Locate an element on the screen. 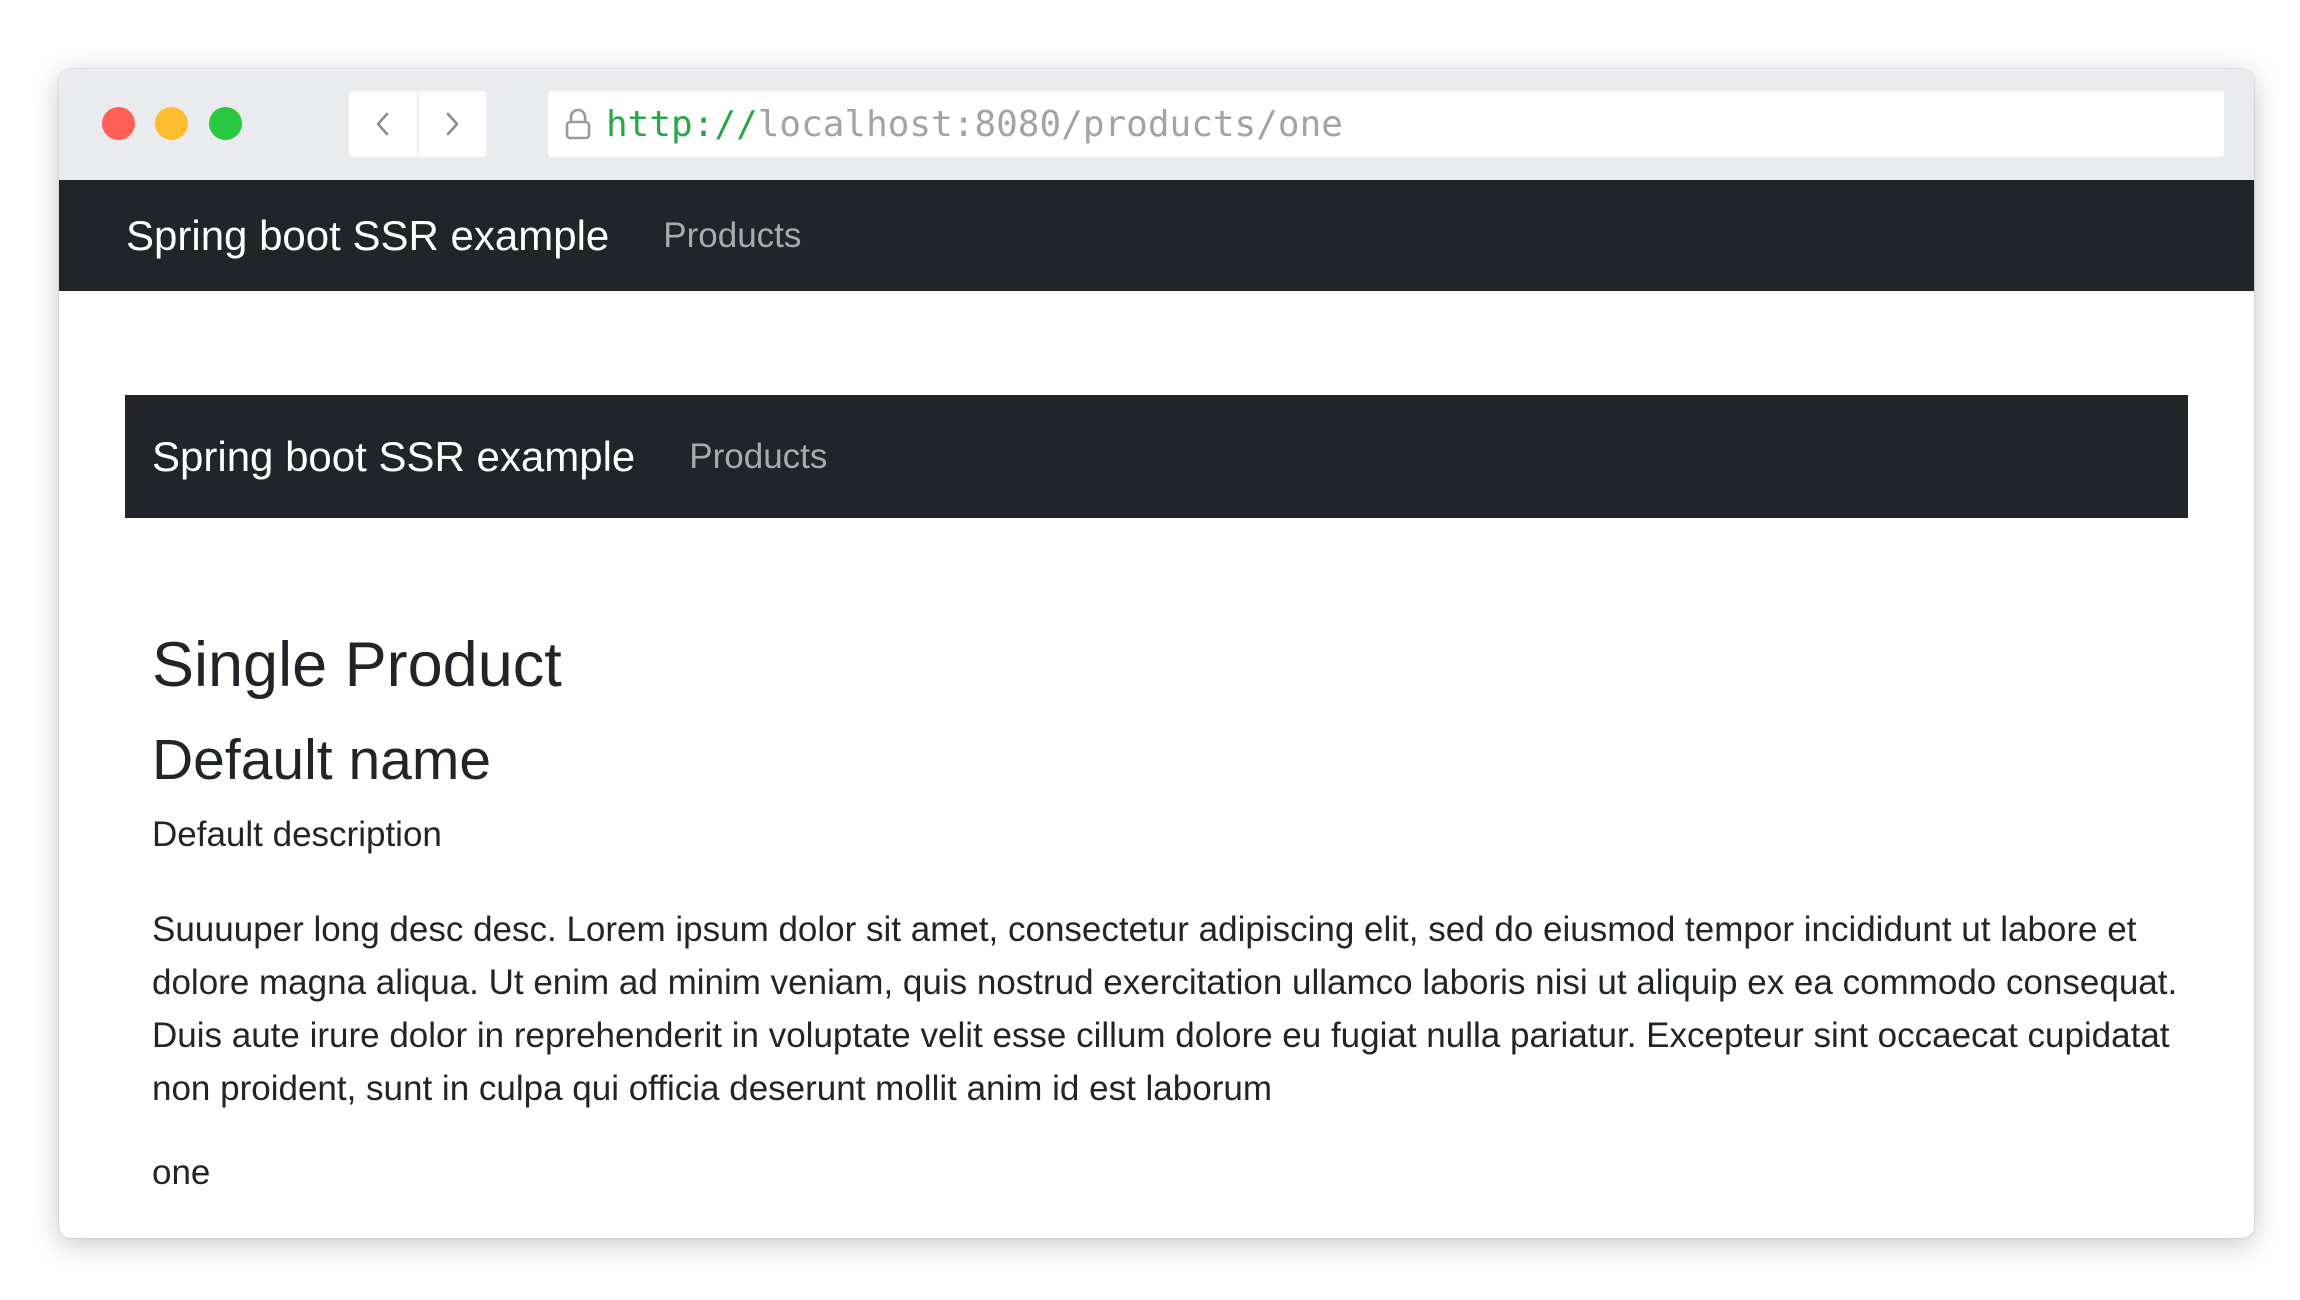 The width and height of the screenshot is (2300, 1300). site-navbar: Spring boot SSR example Products is located at coordinates (1156, 235).